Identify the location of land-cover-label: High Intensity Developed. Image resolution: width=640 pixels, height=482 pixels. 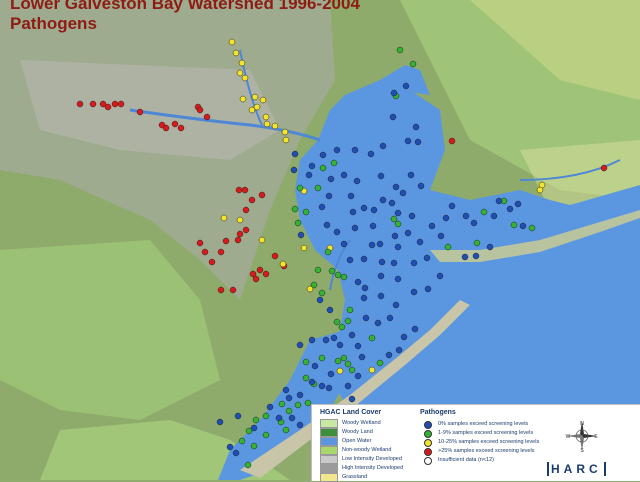
(373, 468).